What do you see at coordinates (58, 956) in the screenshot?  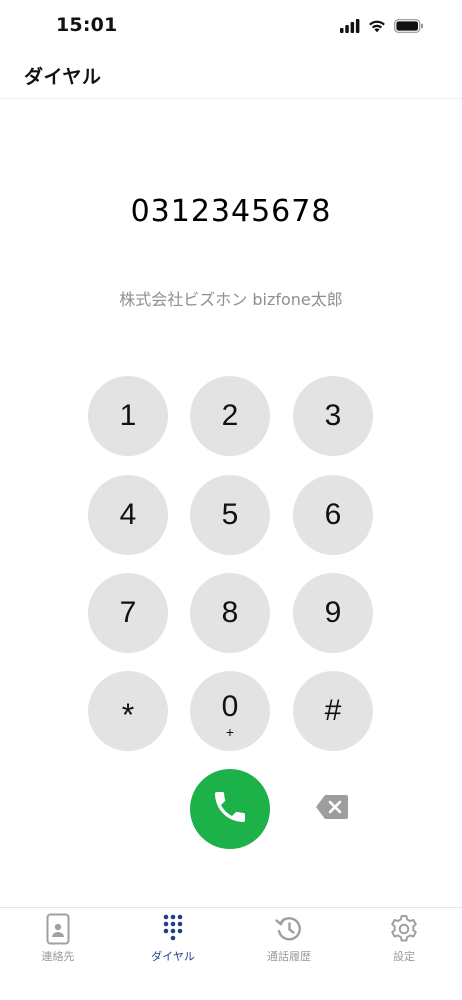 I see `tab-label: 連絡先` at bounding box center [58, 956].